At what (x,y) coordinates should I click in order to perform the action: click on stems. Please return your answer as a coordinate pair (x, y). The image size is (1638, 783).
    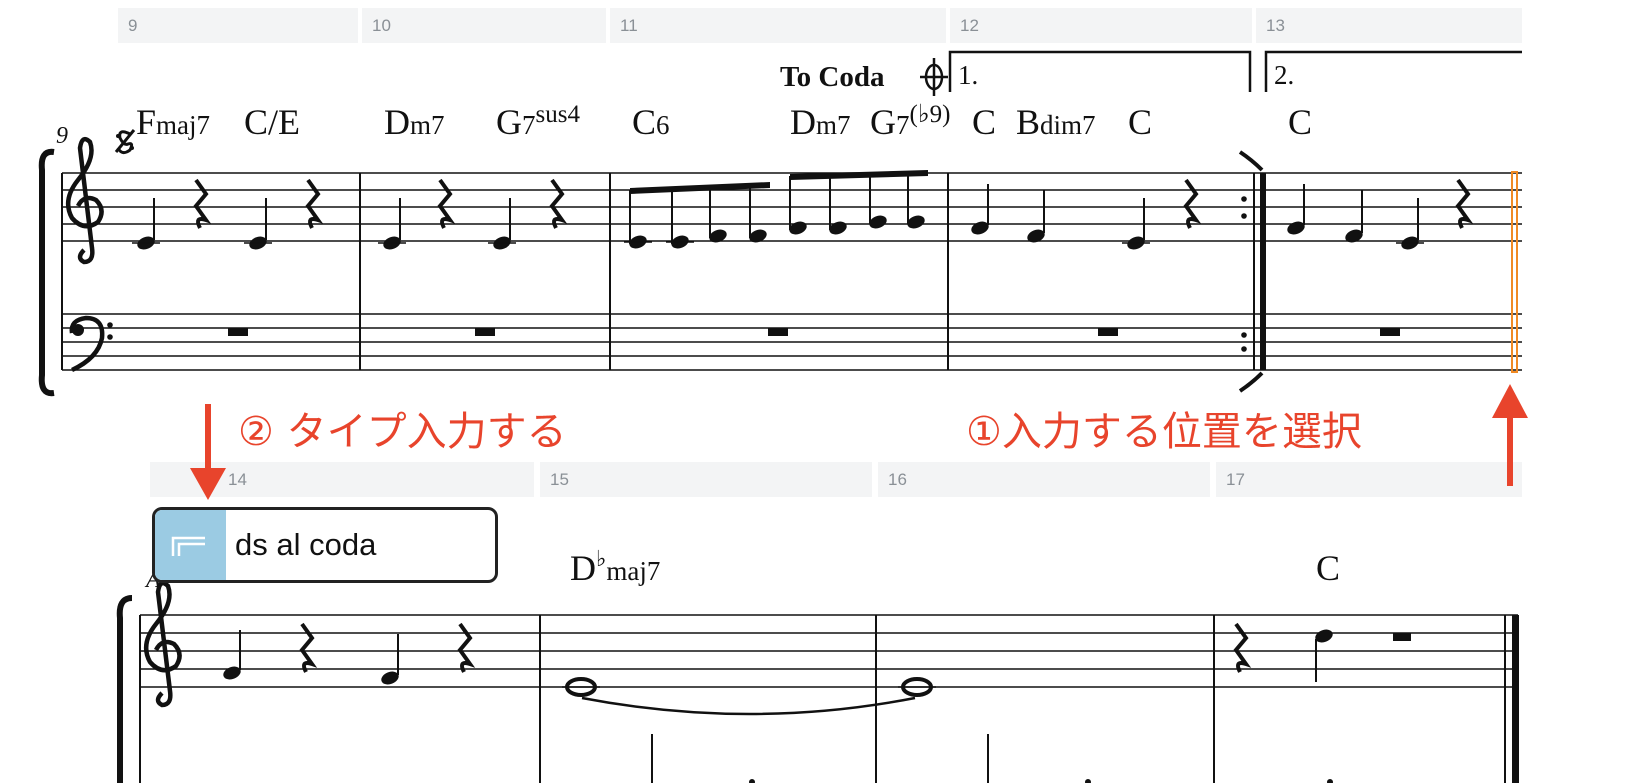
    Looking at the image, I should click on (786, 208).